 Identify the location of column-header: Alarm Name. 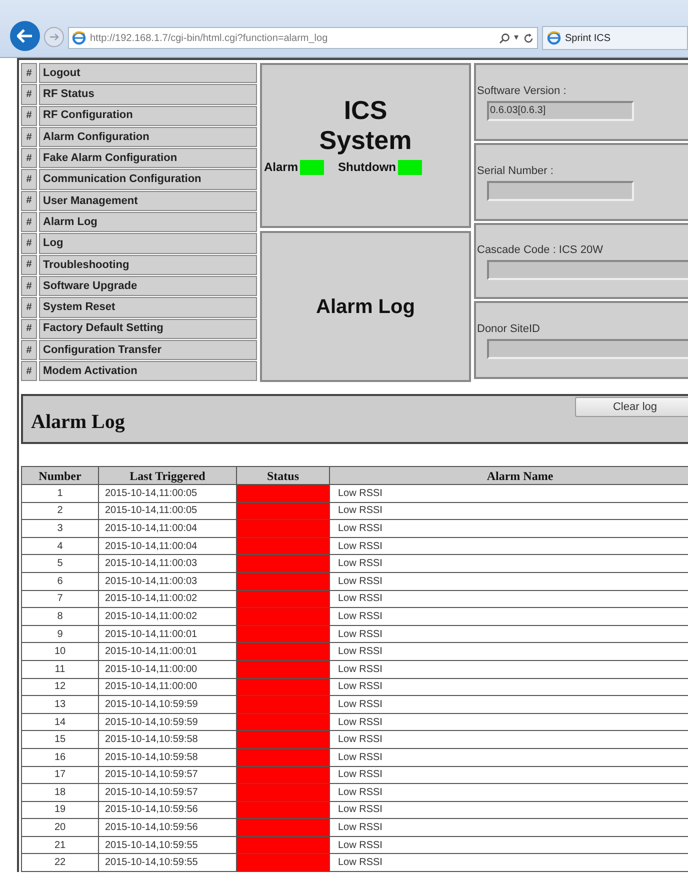
(509, 475).